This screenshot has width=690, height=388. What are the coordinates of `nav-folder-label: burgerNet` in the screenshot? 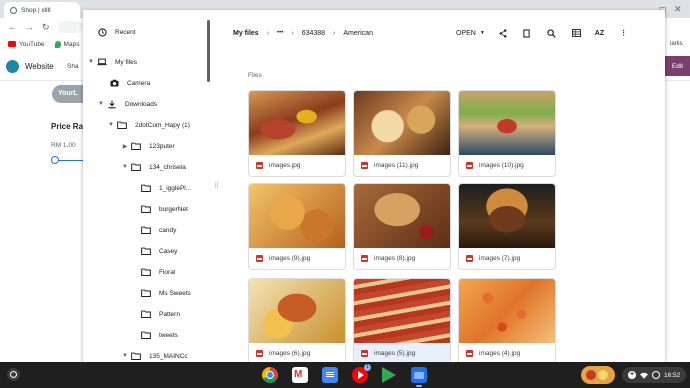 It's located at (173, 209).